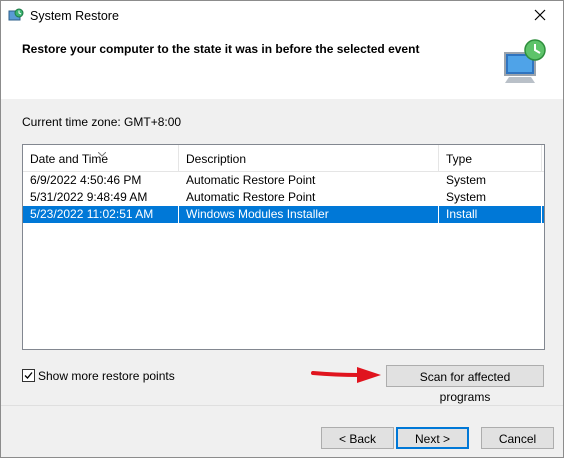  What do you see at coordinates (465, 384) in the screenshot?
I see `scan-affected-programs-button: Scan for affected programs` at bounding box center [465, 384].